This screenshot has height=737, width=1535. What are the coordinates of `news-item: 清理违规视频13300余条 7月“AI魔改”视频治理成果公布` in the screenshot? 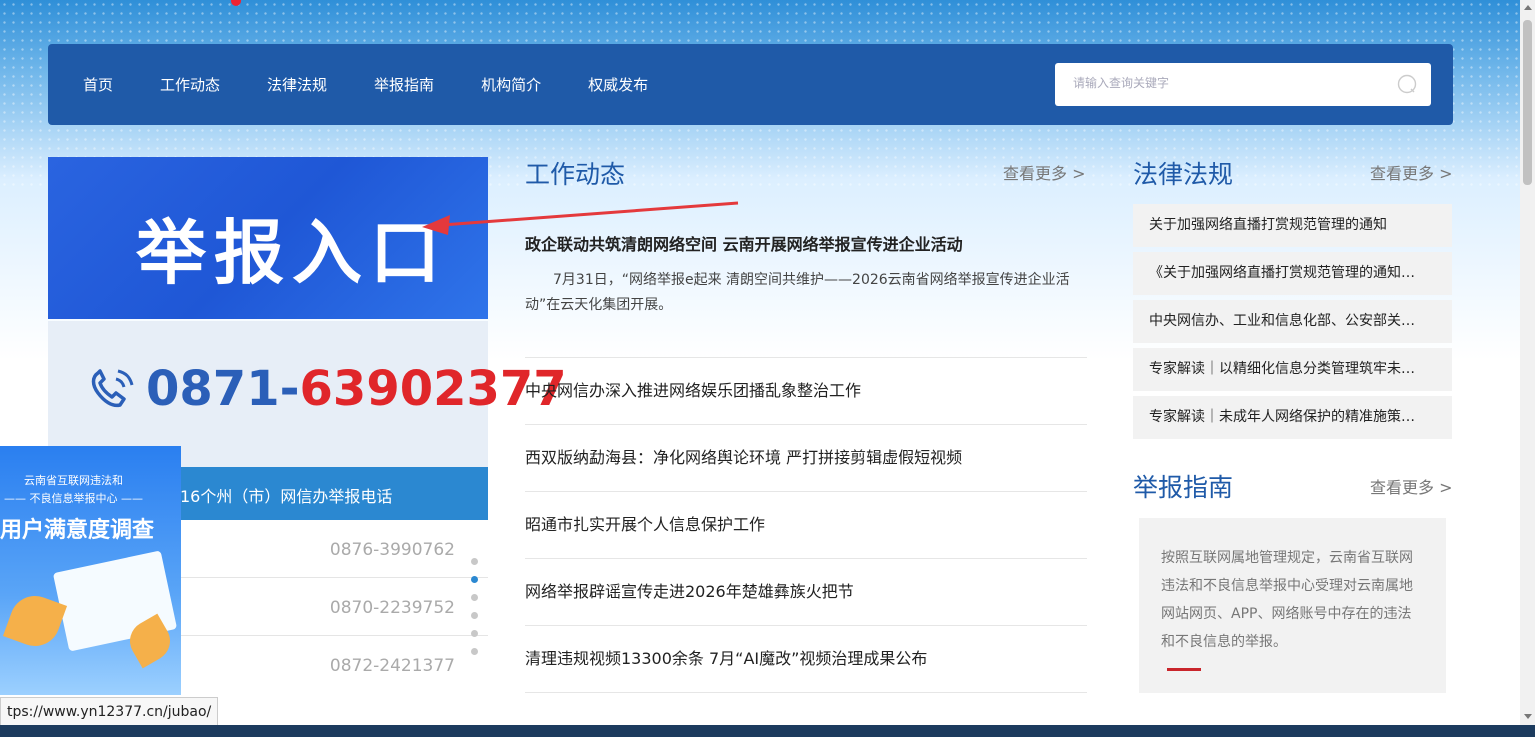 It's located at (806, 659).